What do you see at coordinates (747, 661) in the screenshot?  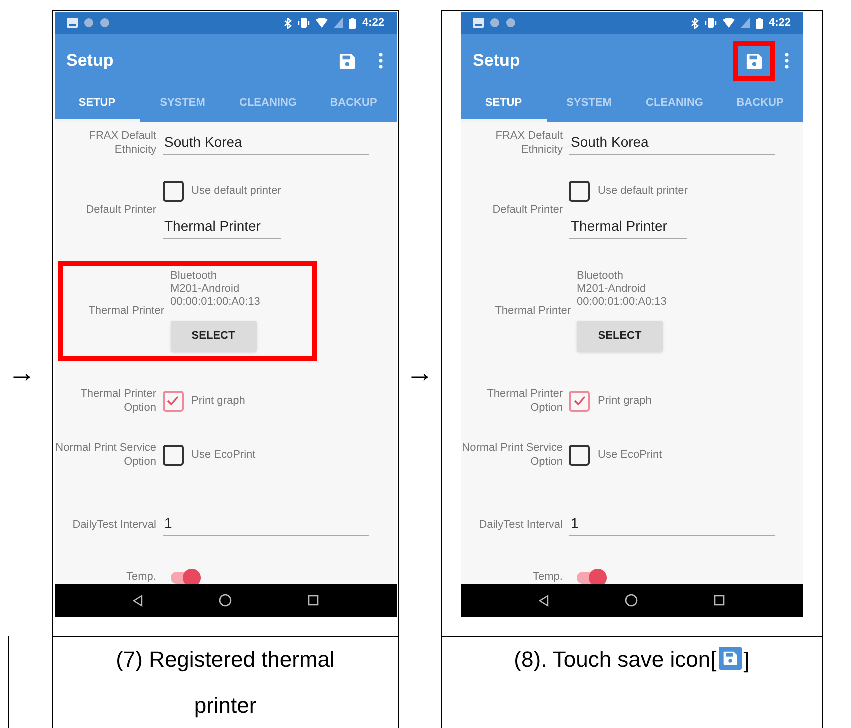 I see `caption-text: ]` at bounding box center [747, 661].